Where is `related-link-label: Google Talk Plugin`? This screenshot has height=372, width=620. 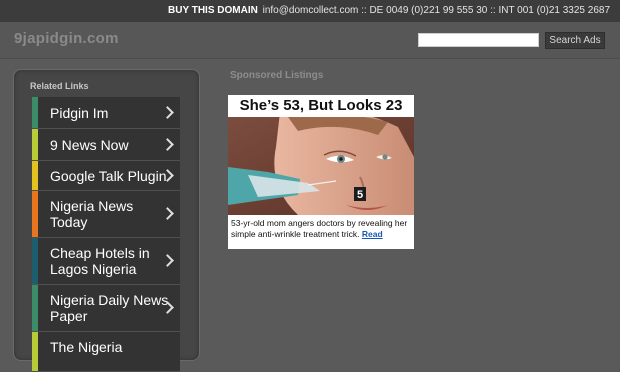 related-link-label: Google Talk Plugin is located at coordinates (108, 176).